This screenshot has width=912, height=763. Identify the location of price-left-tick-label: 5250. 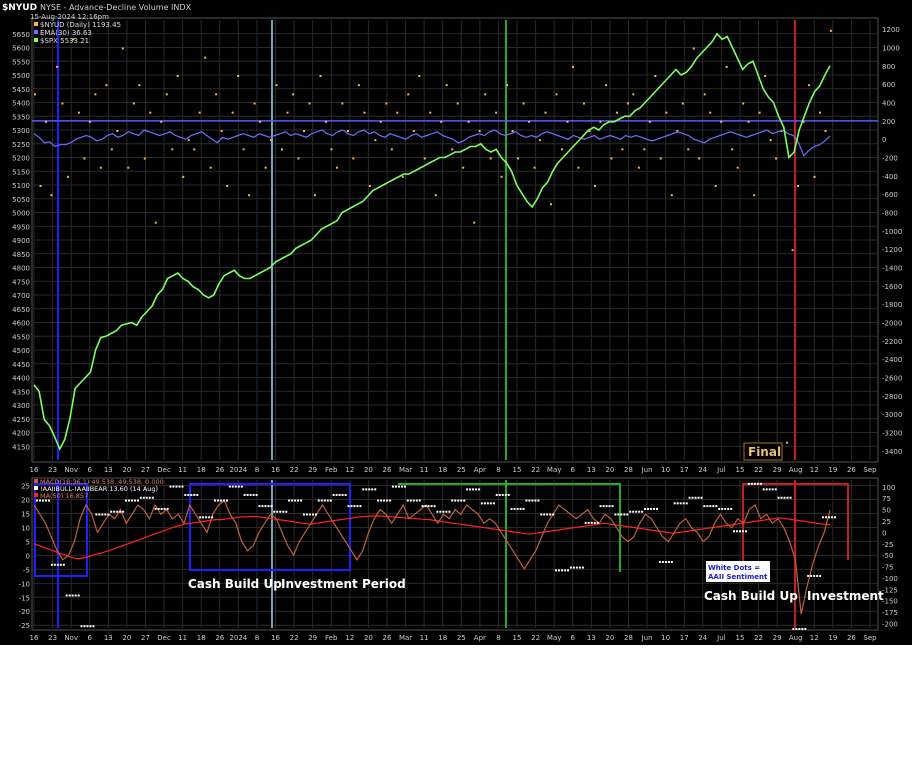
(21, 145).